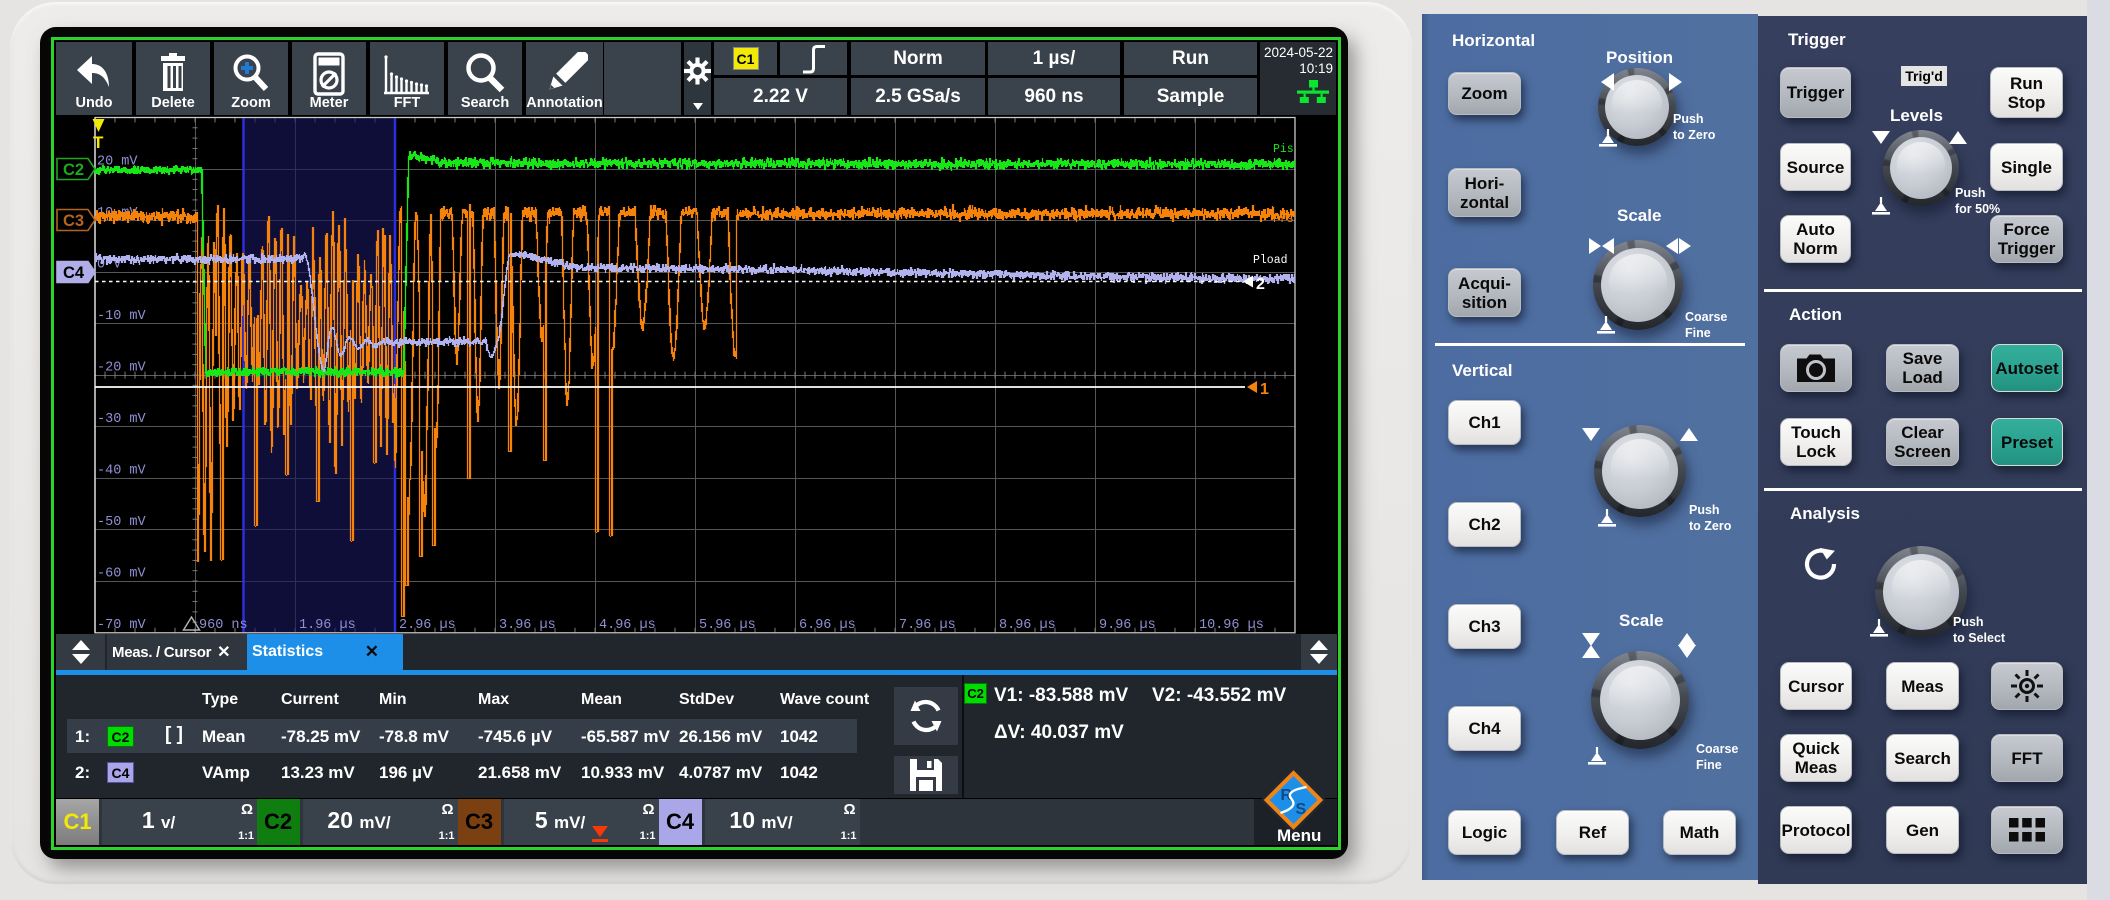  What do you see at coordinates (1231, 625) in the screenshot?
I see `svg-text: 10.96 µs` at bounding box center [1231, 625].